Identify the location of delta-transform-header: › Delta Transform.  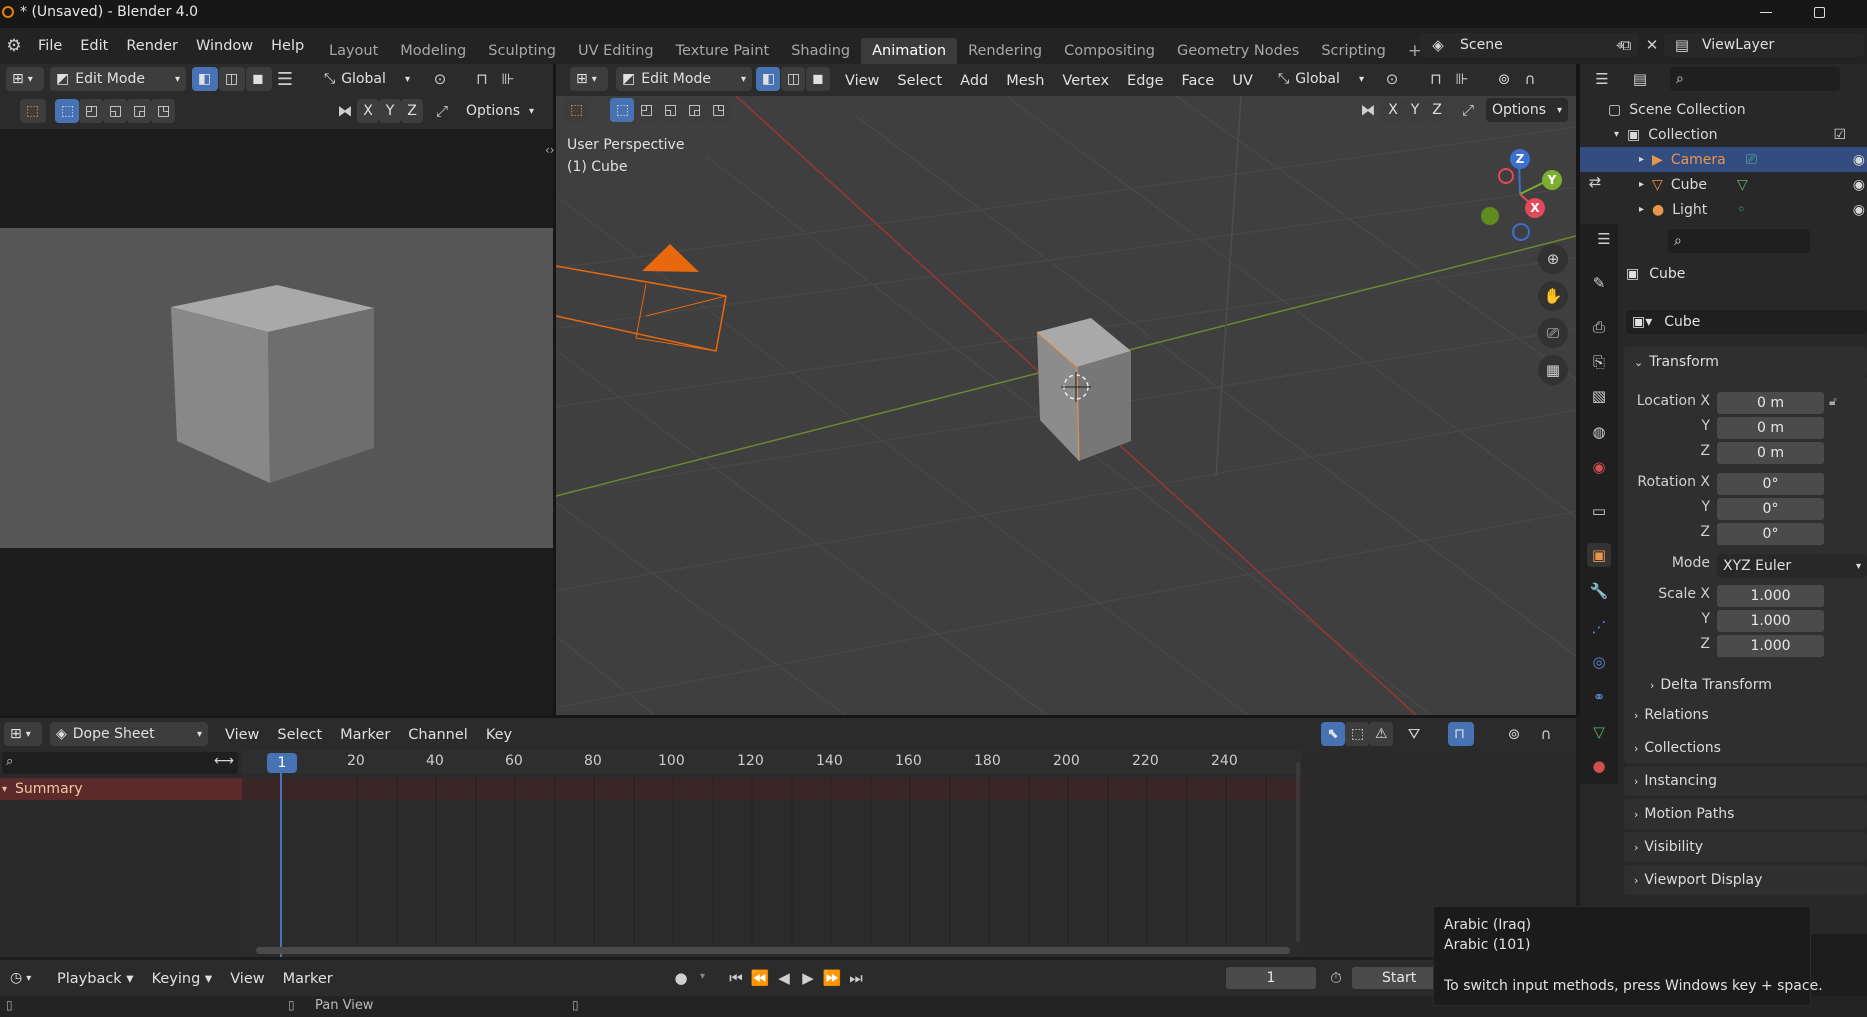
(1750, 685).